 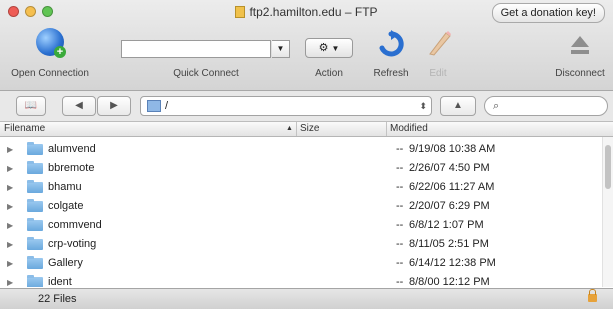 What do you see at coordinates (449, 206) in the screenshot?
I see `file-modified: 2/20/07 6:29 PM` at bounding box center [449, 206].